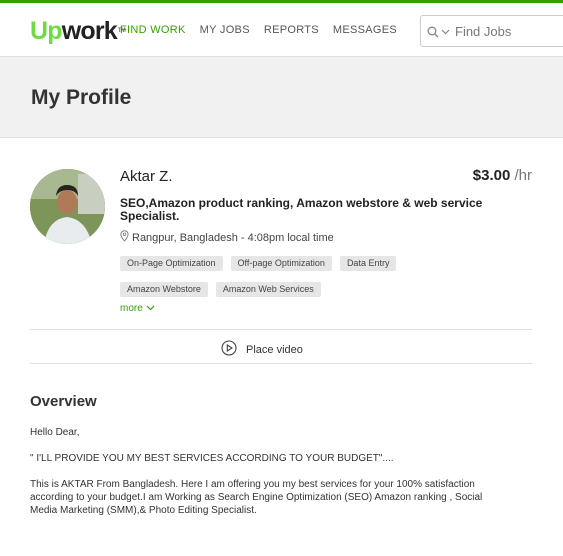 This screenshot has width=563, height=556. I want to click on search-icon, so click(433, 31).